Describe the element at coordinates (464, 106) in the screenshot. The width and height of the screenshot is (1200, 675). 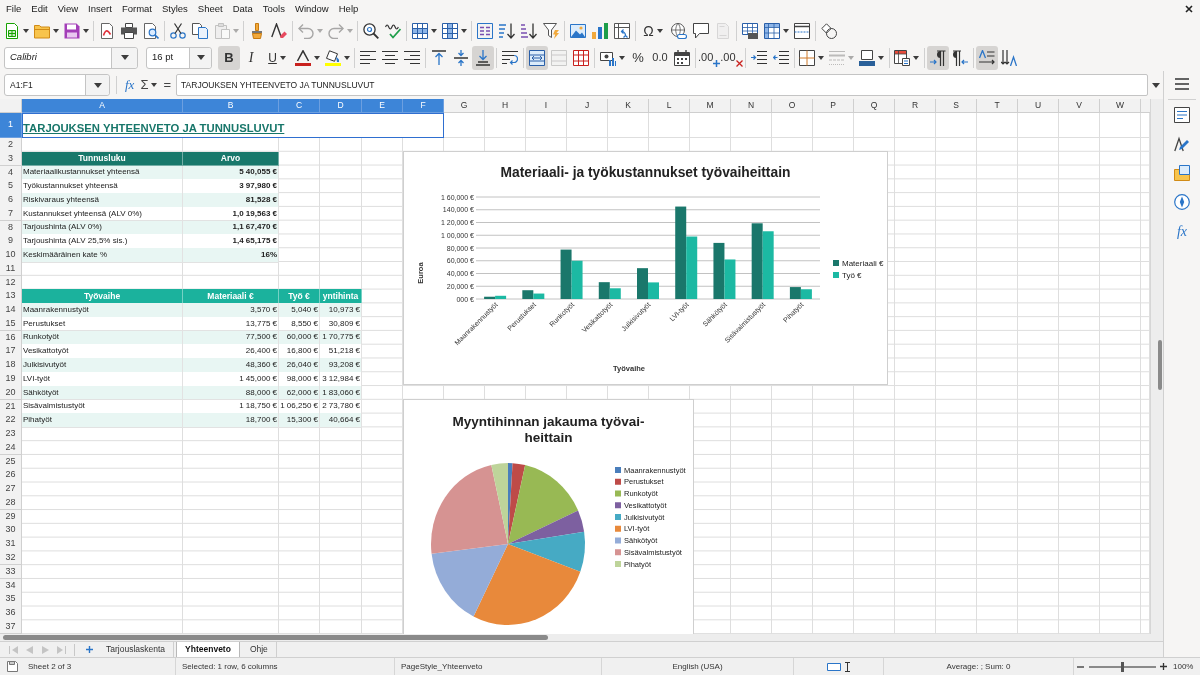
I see `column-header: G` at that location.